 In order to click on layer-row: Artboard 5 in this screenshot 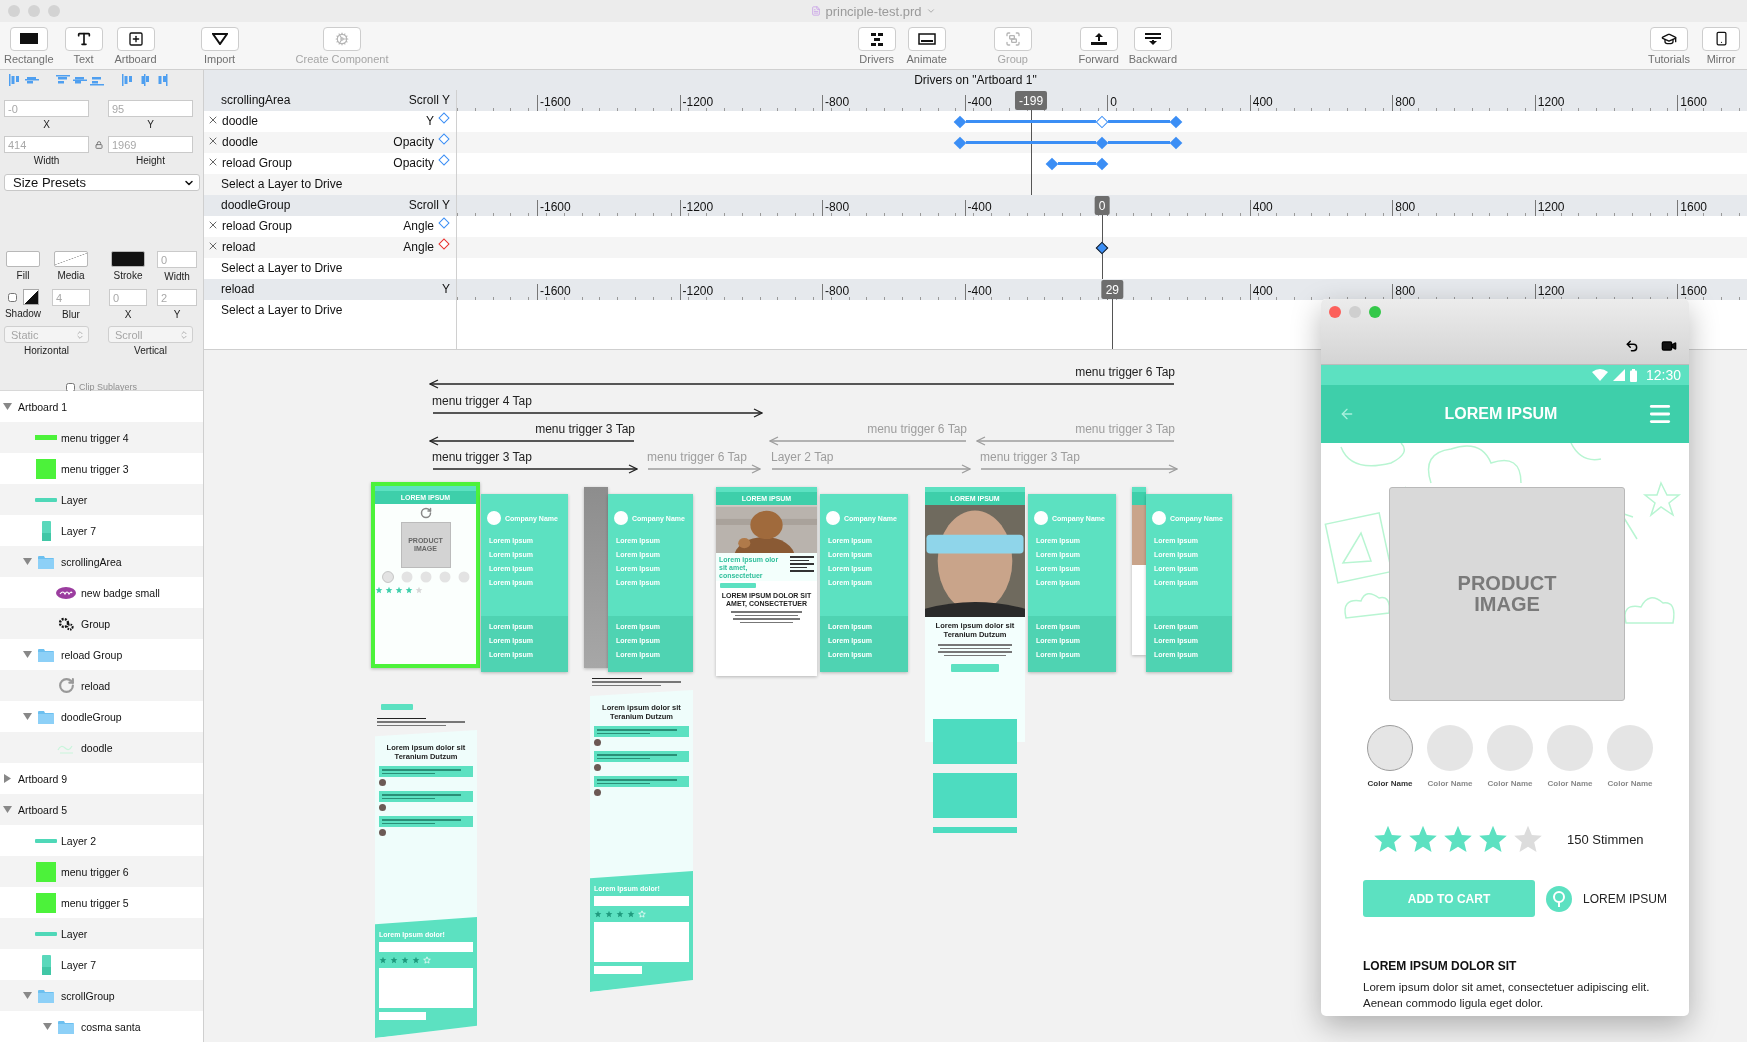, I will do `click(101, 809)`.